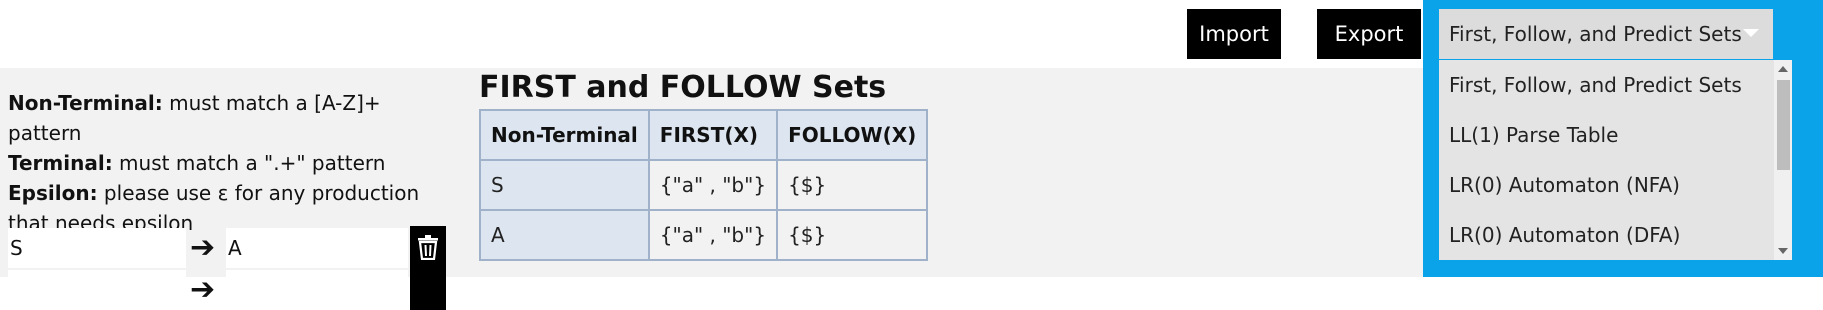 The height and width of the screenshot is (310, 1823). Describe the element at coordinates (564, 235) in the screenshot. I see `nonterminal-cell: A` at that location.